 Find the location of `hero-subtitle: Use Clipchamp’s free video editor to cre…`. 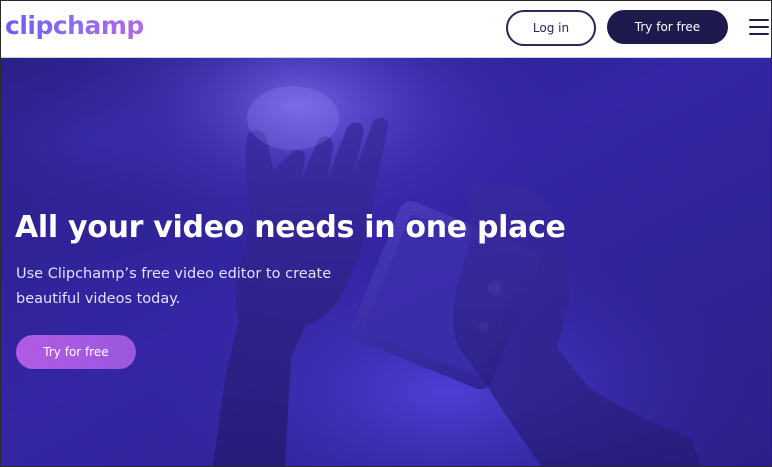

hero-subtitle: Use Clipchamp’s free video editor to cre… is located at coordinates (174, 286).